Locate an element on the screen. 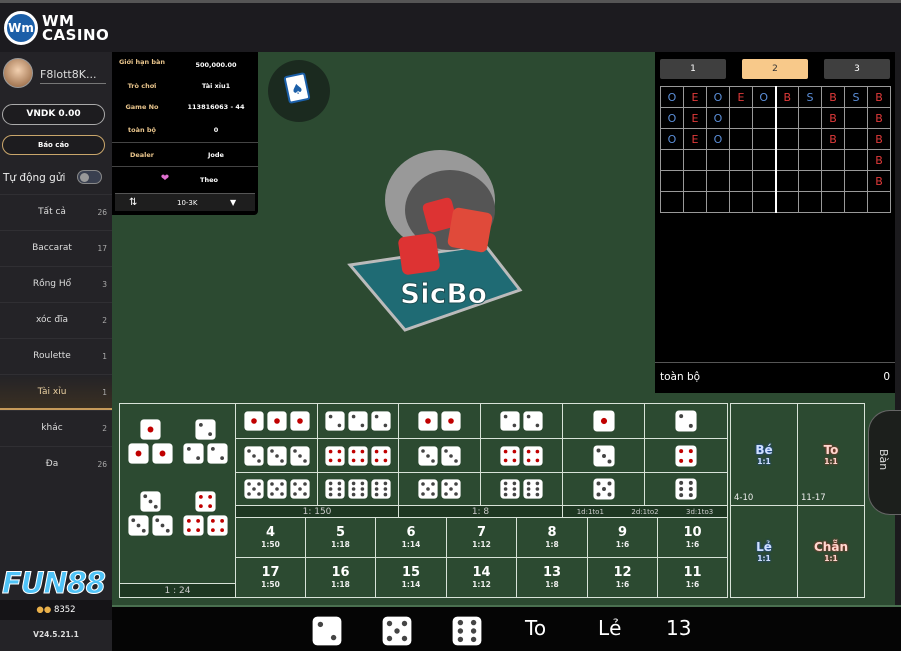  bet-big: To 1:1 11-17 is located at coordinates (831, 454).